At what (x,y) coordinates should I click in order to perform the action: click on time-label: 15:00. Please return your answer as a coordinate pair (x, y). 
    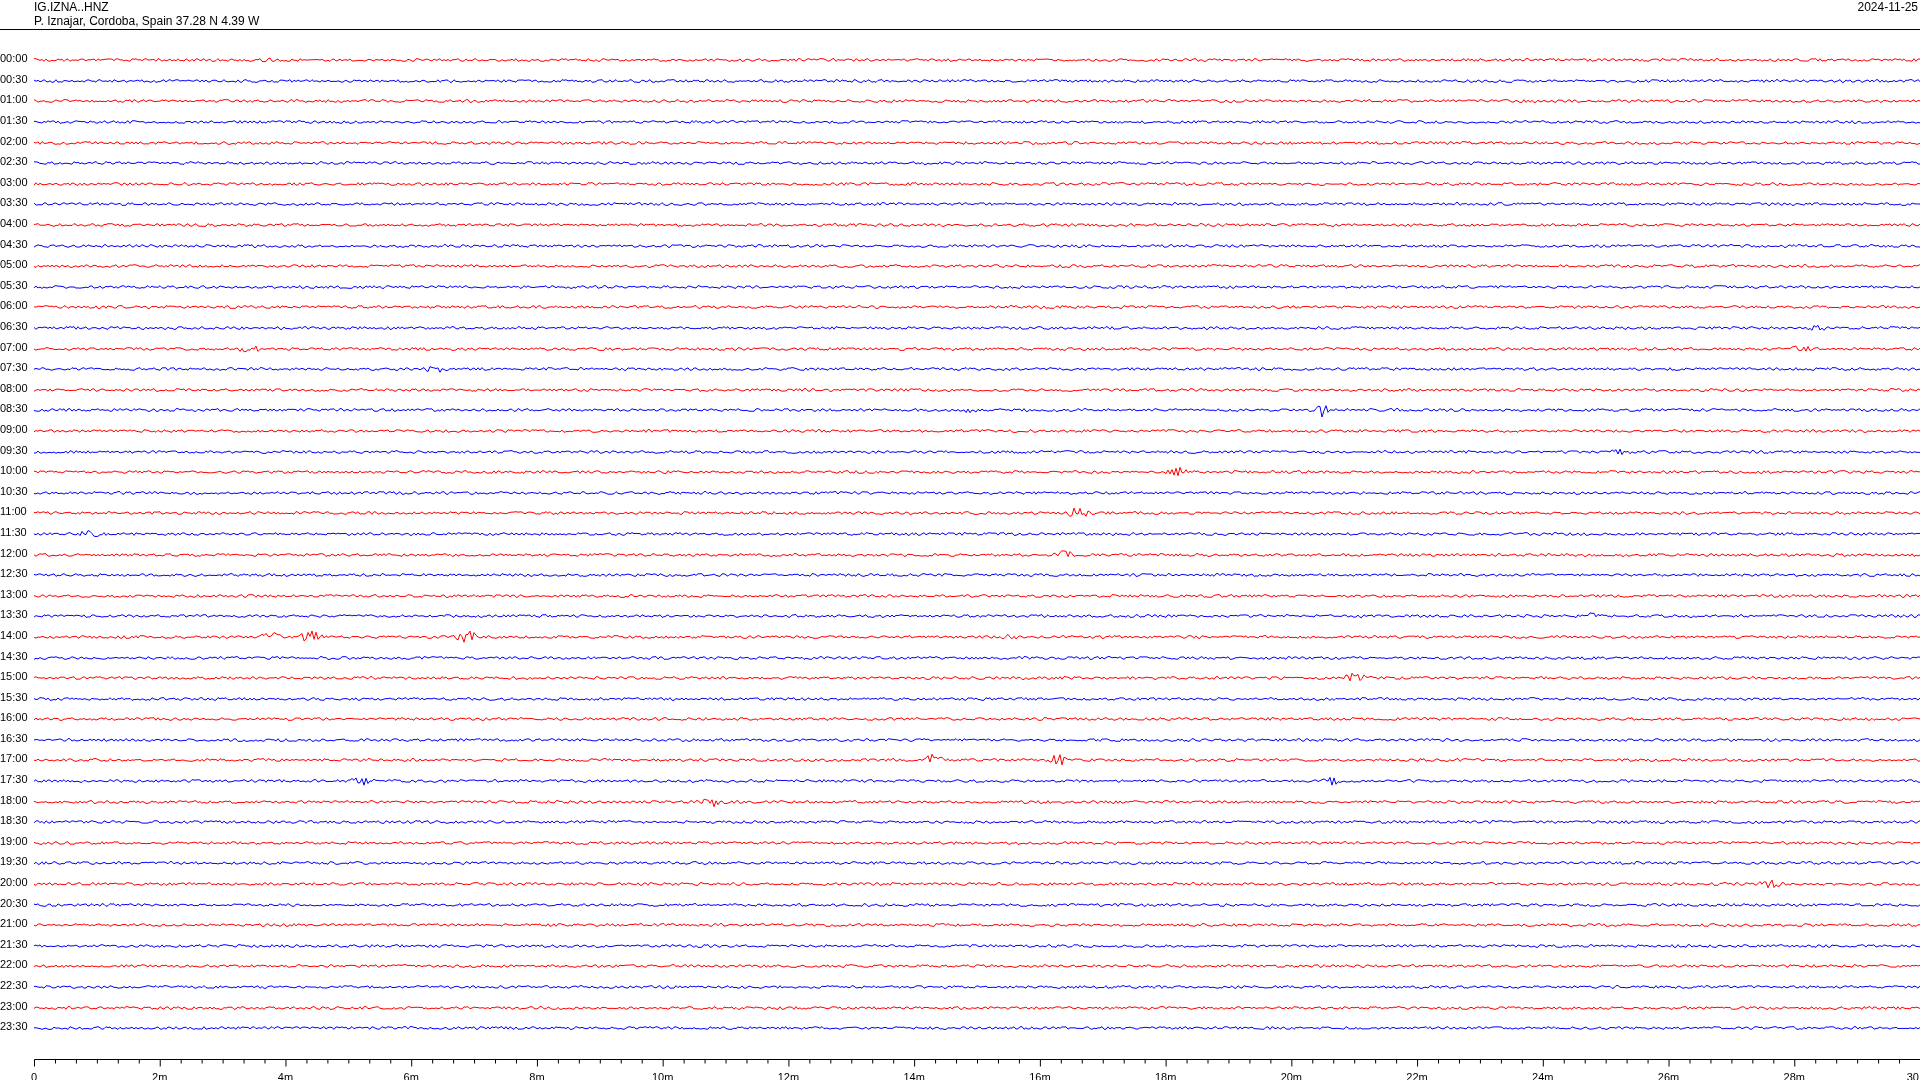
    Looking at the image, I should click on (14, 676).